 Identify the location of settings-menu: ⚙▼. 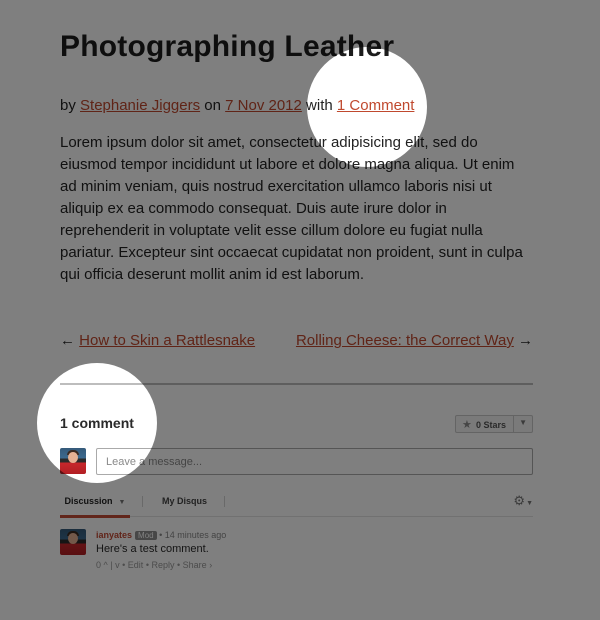
(523, 501).